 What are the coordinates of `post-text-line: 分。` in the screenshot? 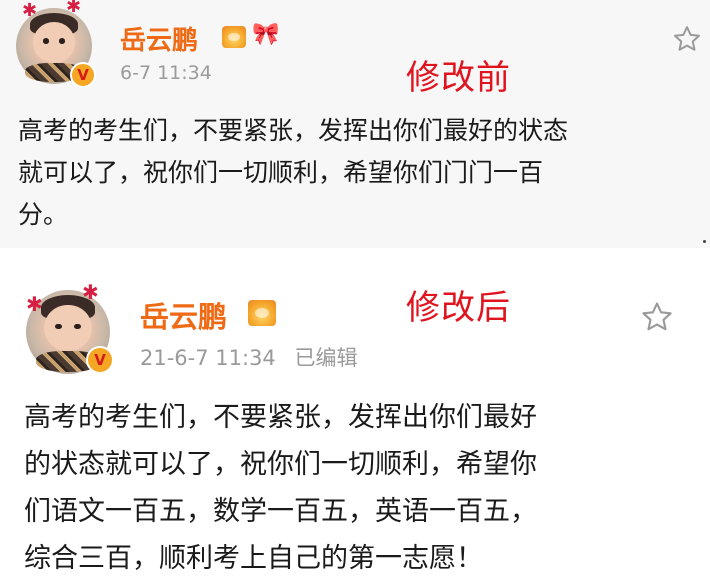 It's located at (43, 214).